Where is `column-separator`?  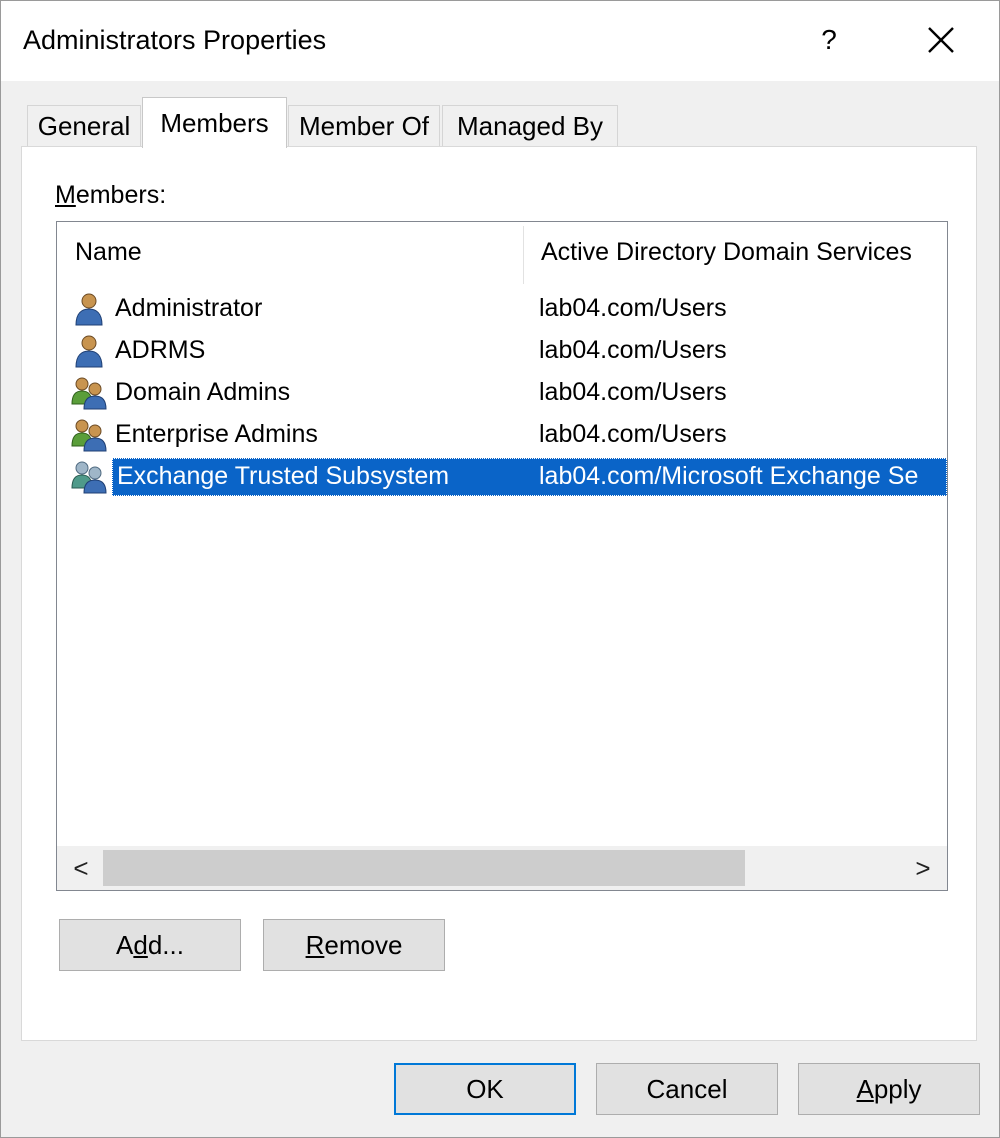 column-separator is located at coordinates (523, 255).